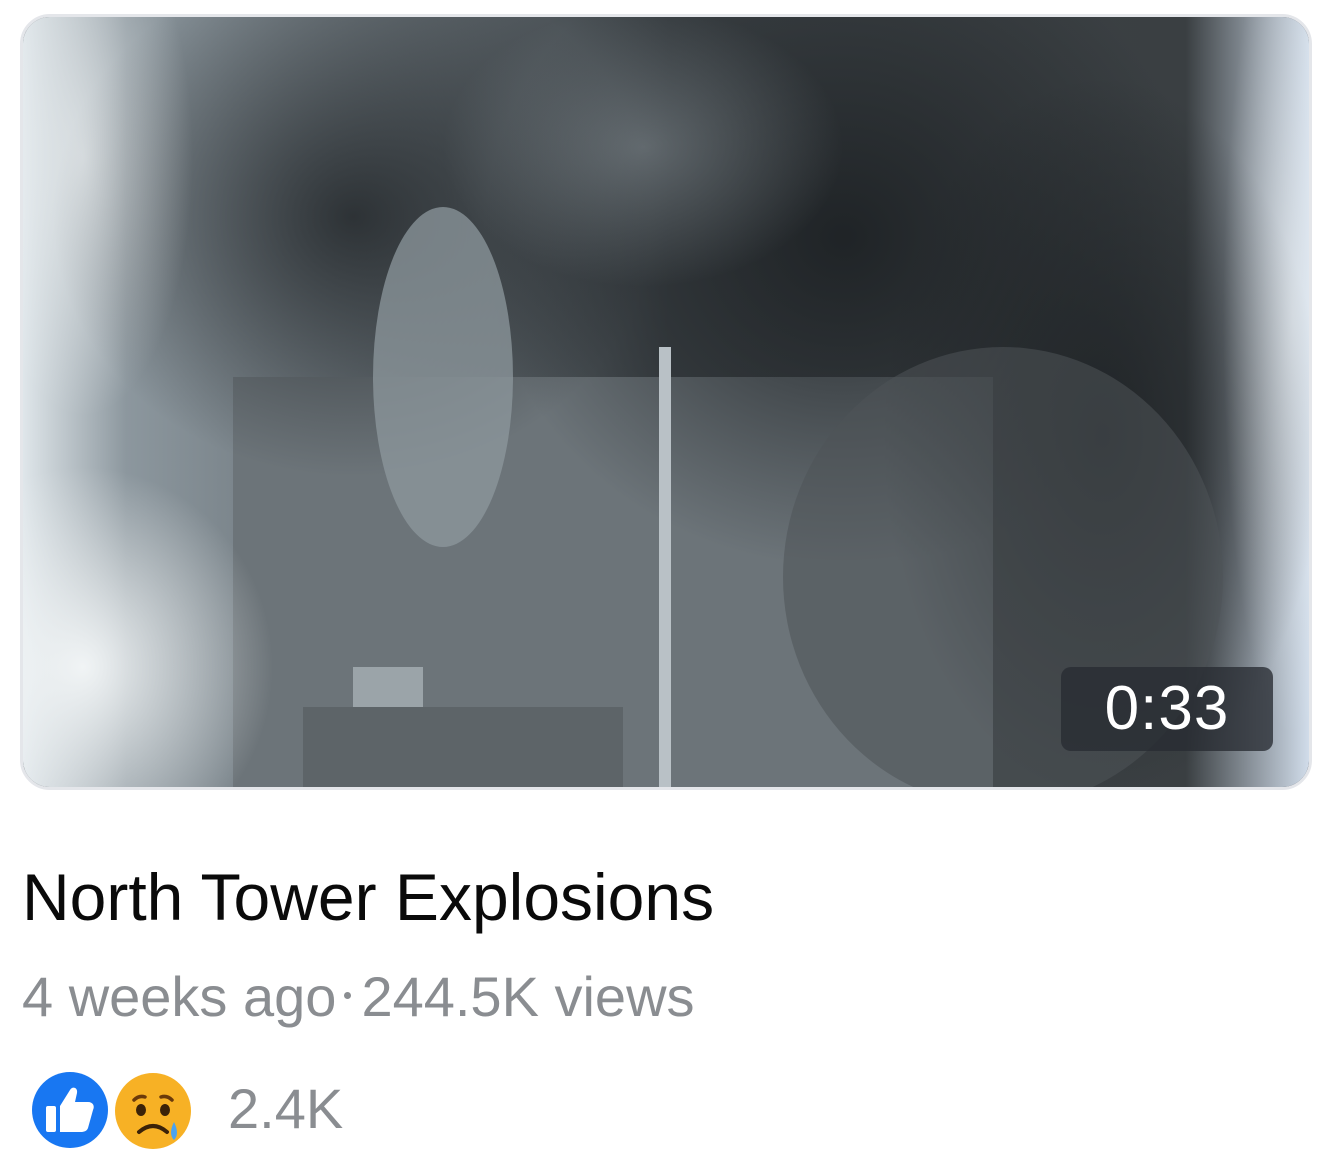 This screenshot has width=1332, height=1172. I want to click on like-icon, so click(70, 1110).